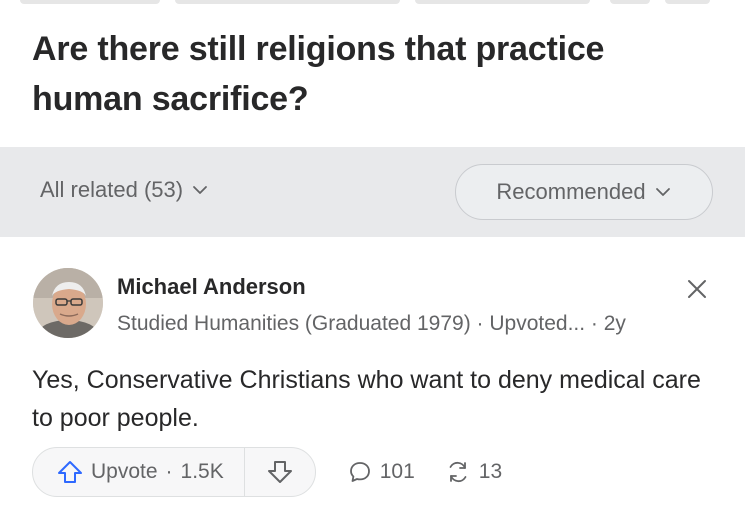 This screenshot has width=745, height=508. I want to click on sort-dropdown: Recommended, so click(584, 192).